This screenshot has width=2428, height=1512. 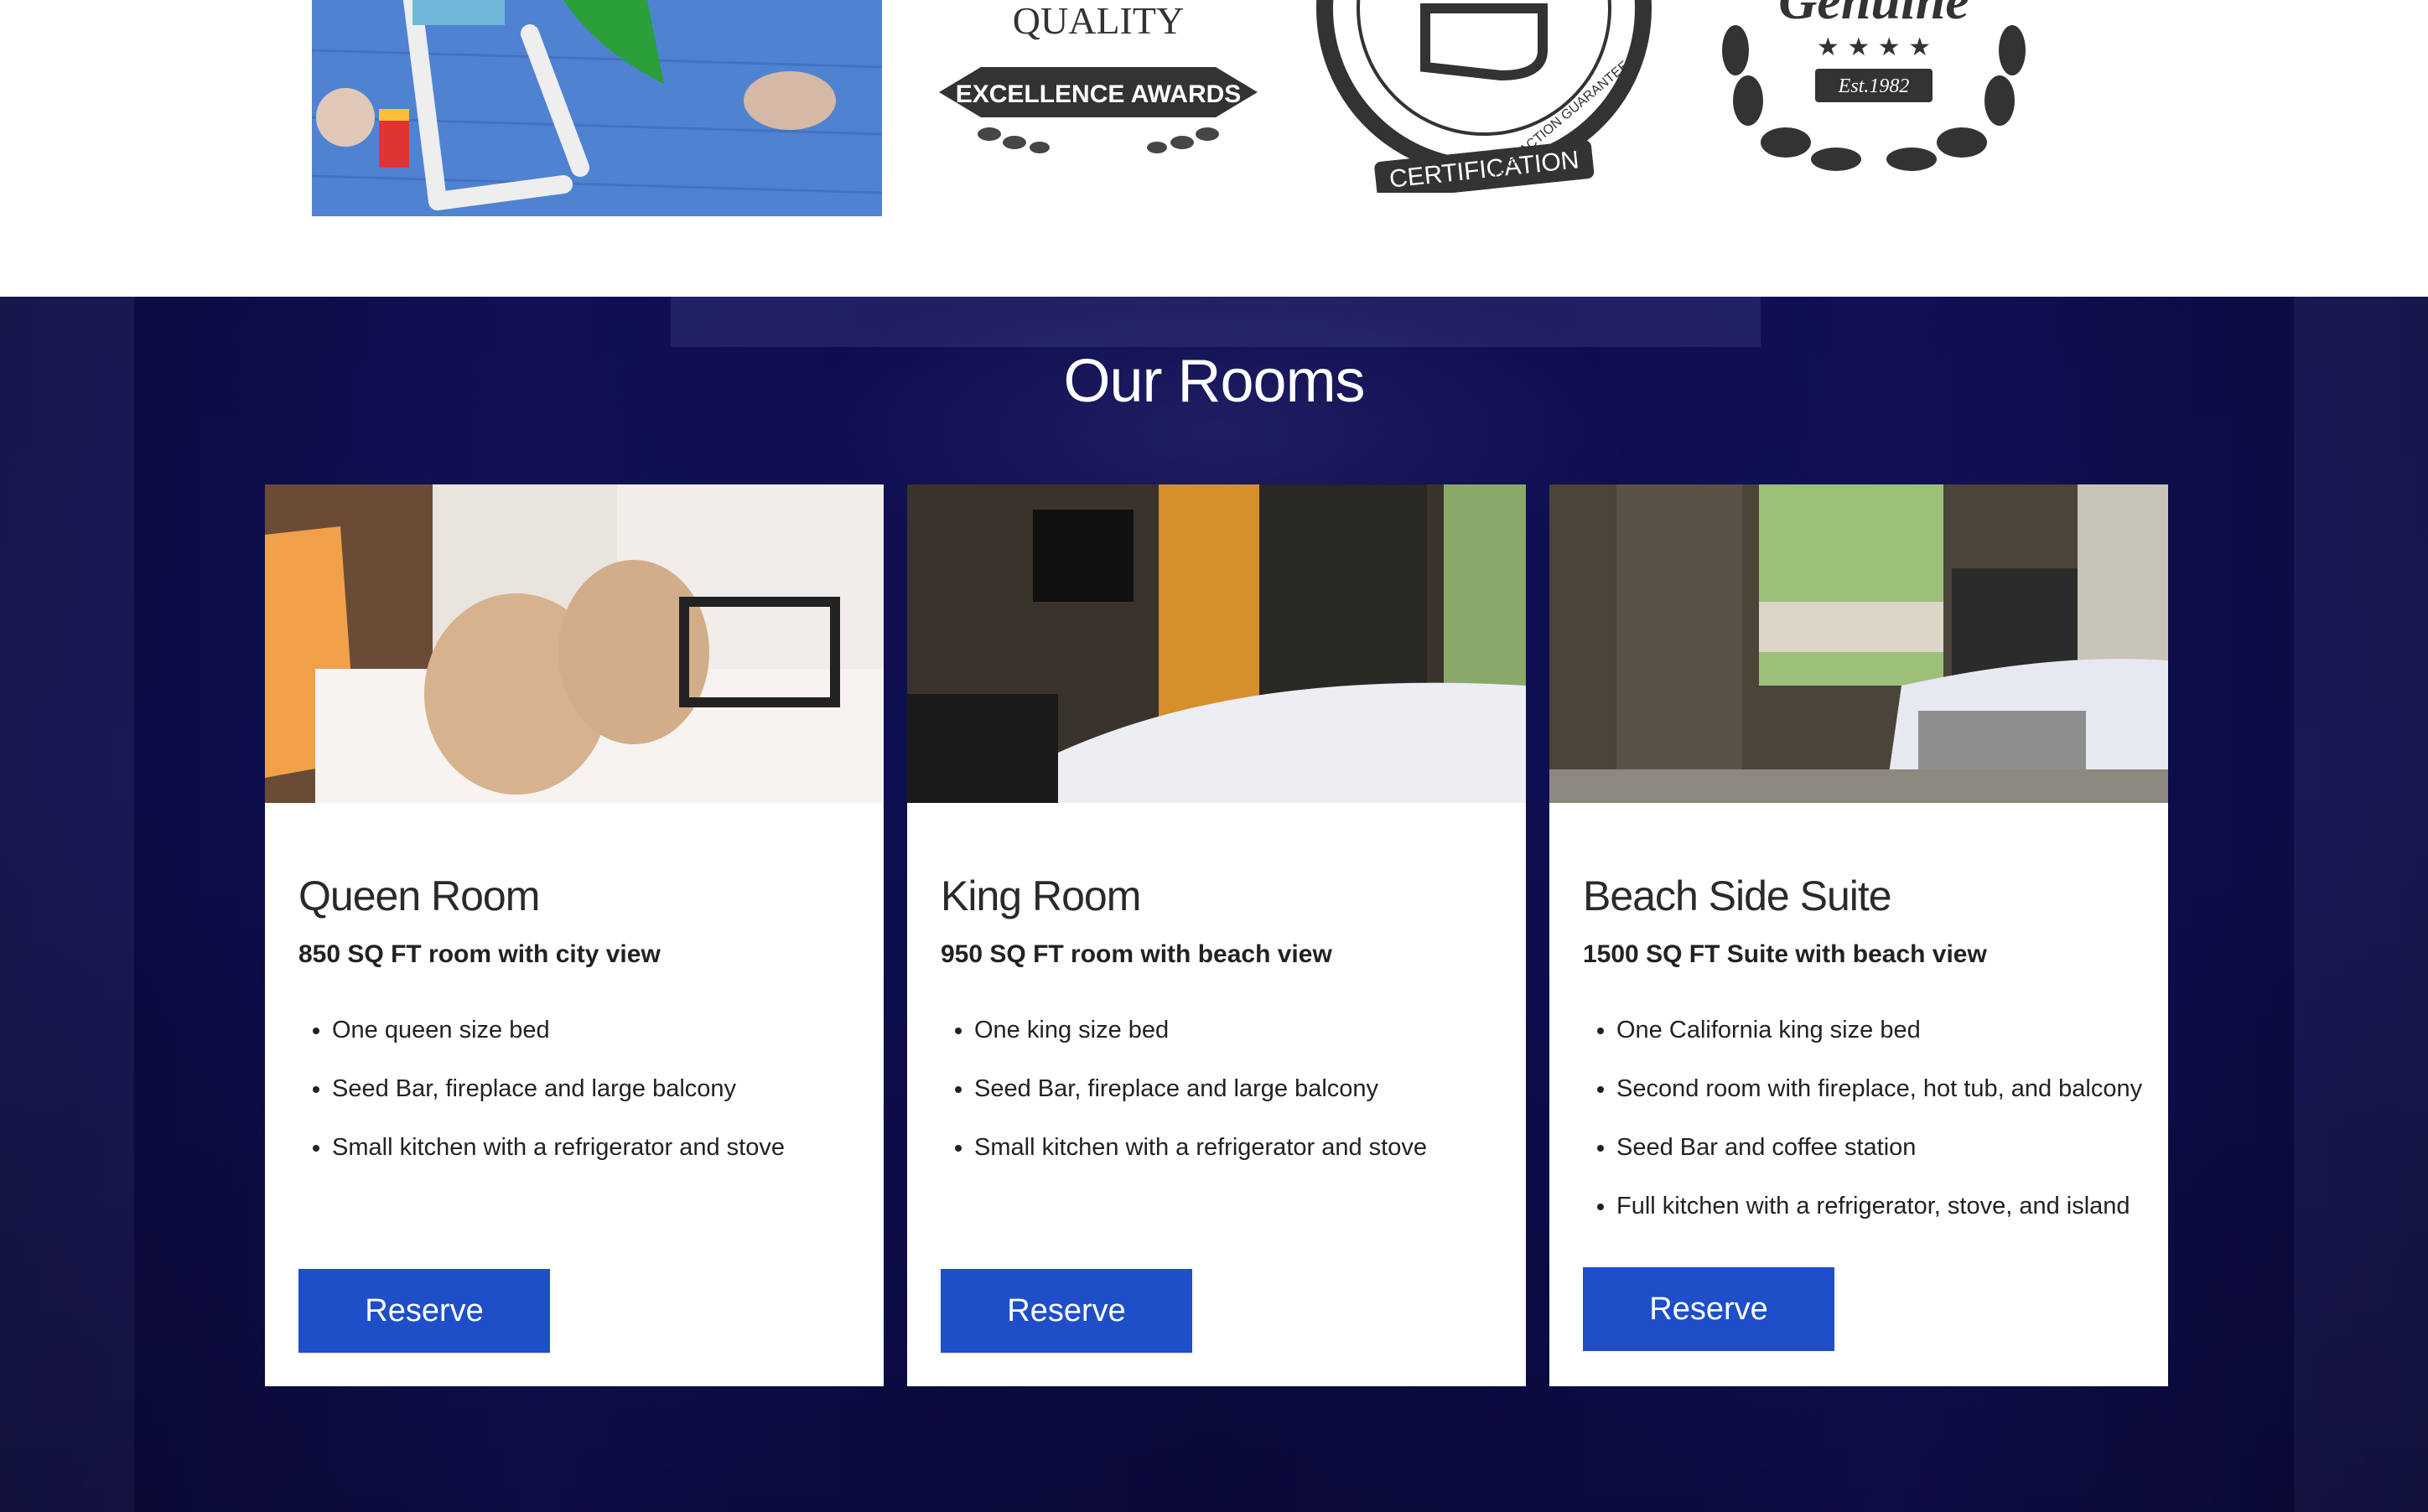 I want to click on room-title-queen: Queen Room, so click(x=419, y=896).